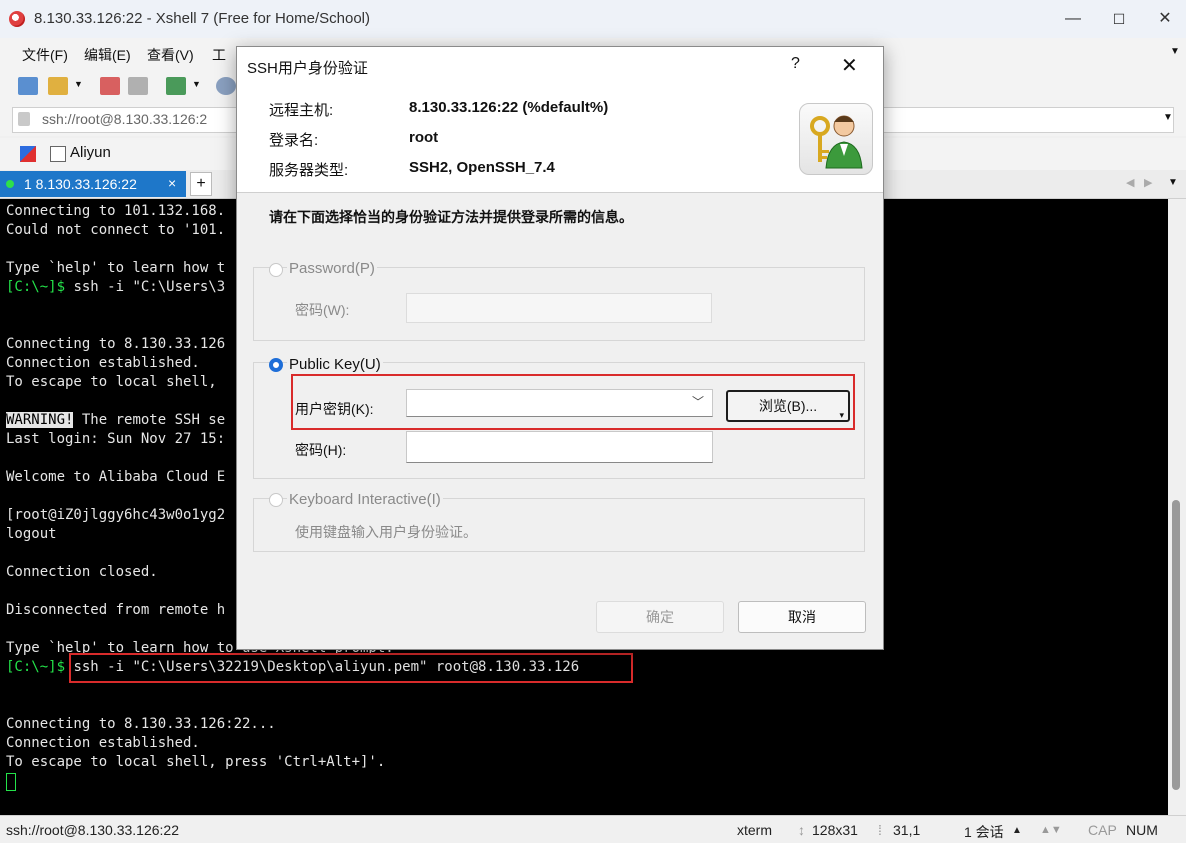 Image resolution: width=1186 pixels, height=843 pixels. What do you see at coordinates (424, 137) in the screenshot?
I see `login-name-value: root` at bounding box center [424, 137].